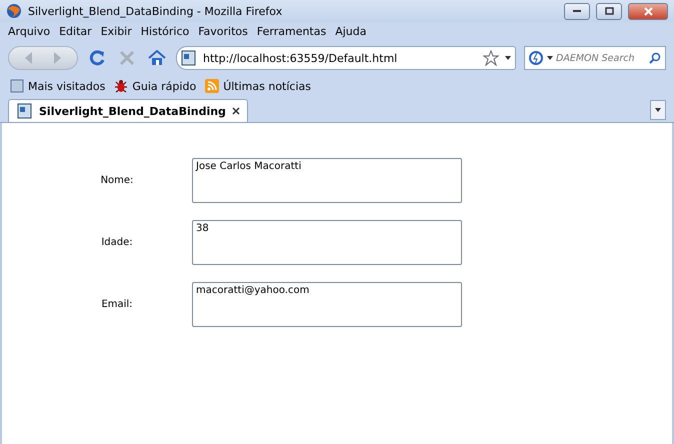  Describe the element at coordinates (595, 58) in the screenshot. I see `search-field: DAEMON Search` at that location.